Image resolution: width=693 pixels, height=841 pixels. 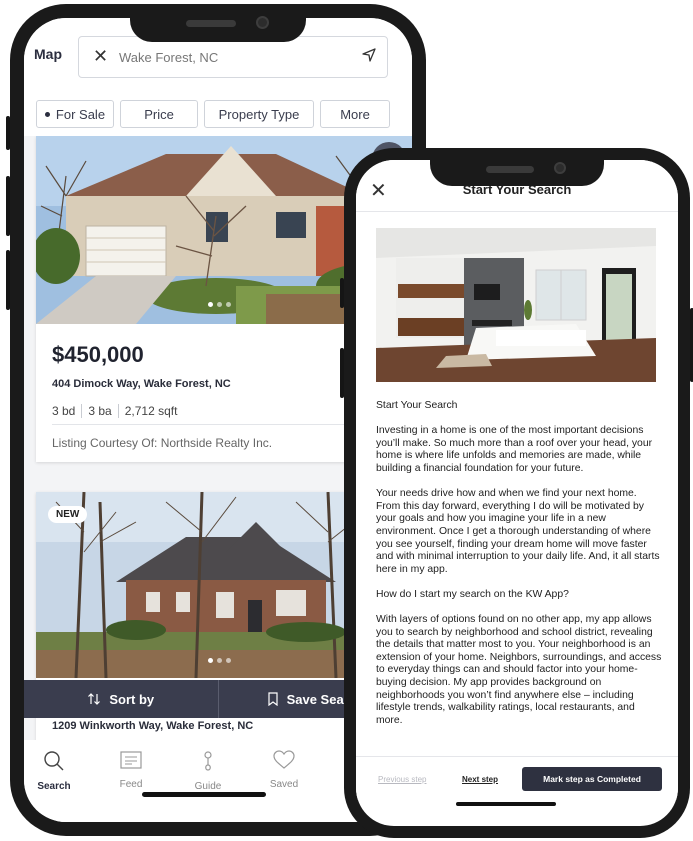 I want to click on search-icon, so click(x=54, y=761).